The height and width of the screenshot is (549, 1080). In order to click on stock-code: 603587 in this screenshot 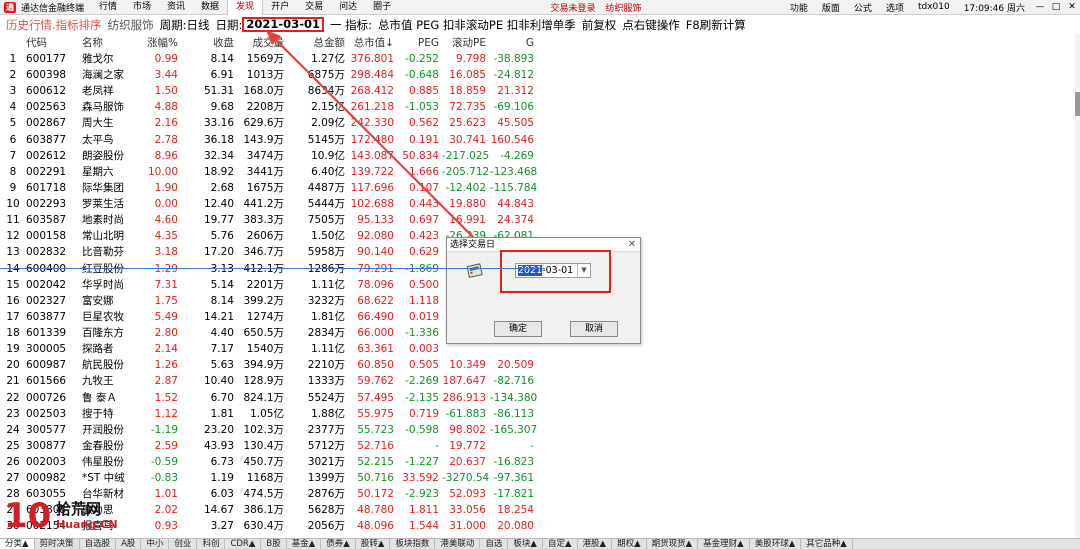, I will do `click(46, 220)`.